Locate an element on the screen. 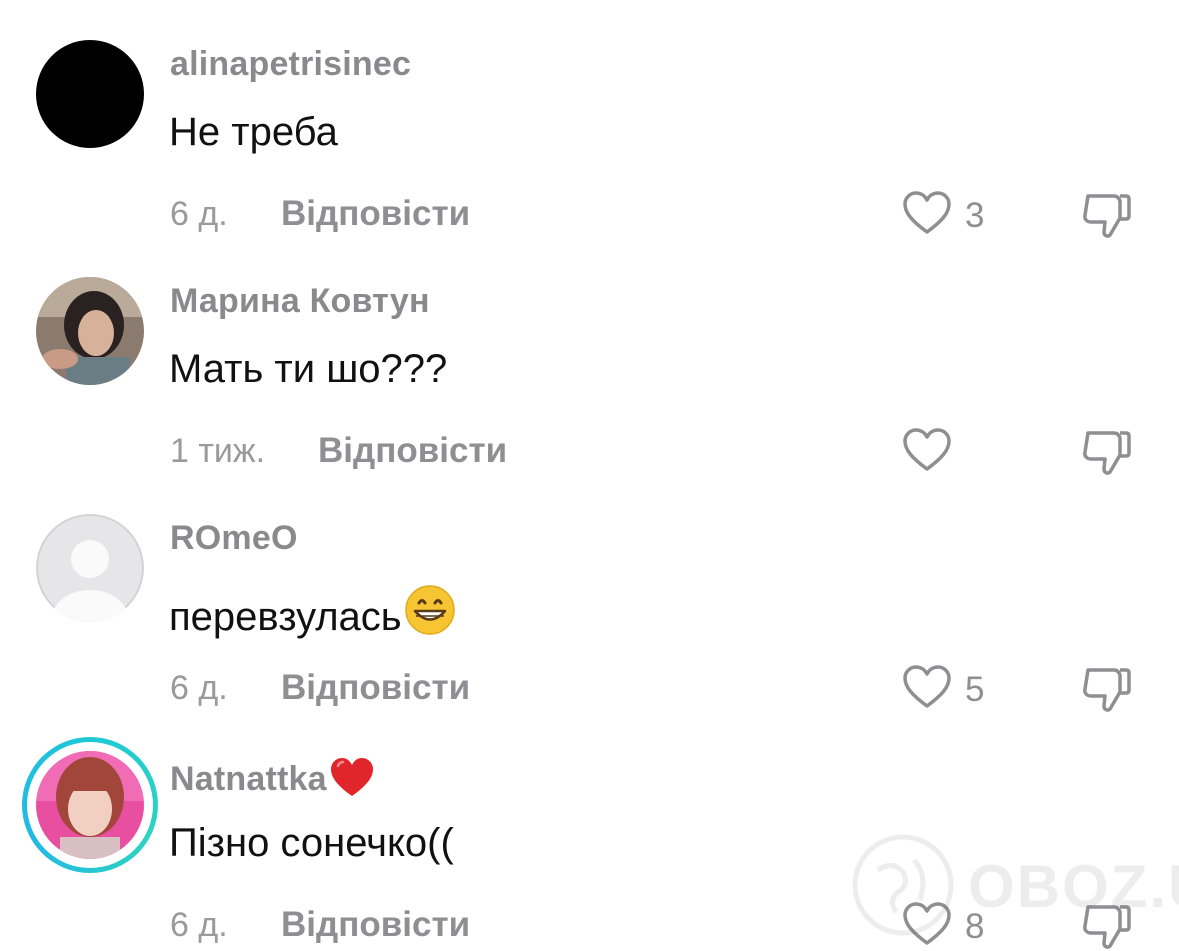  comment-text: Пізно сонечко(( is located at coordinates (311, 843).